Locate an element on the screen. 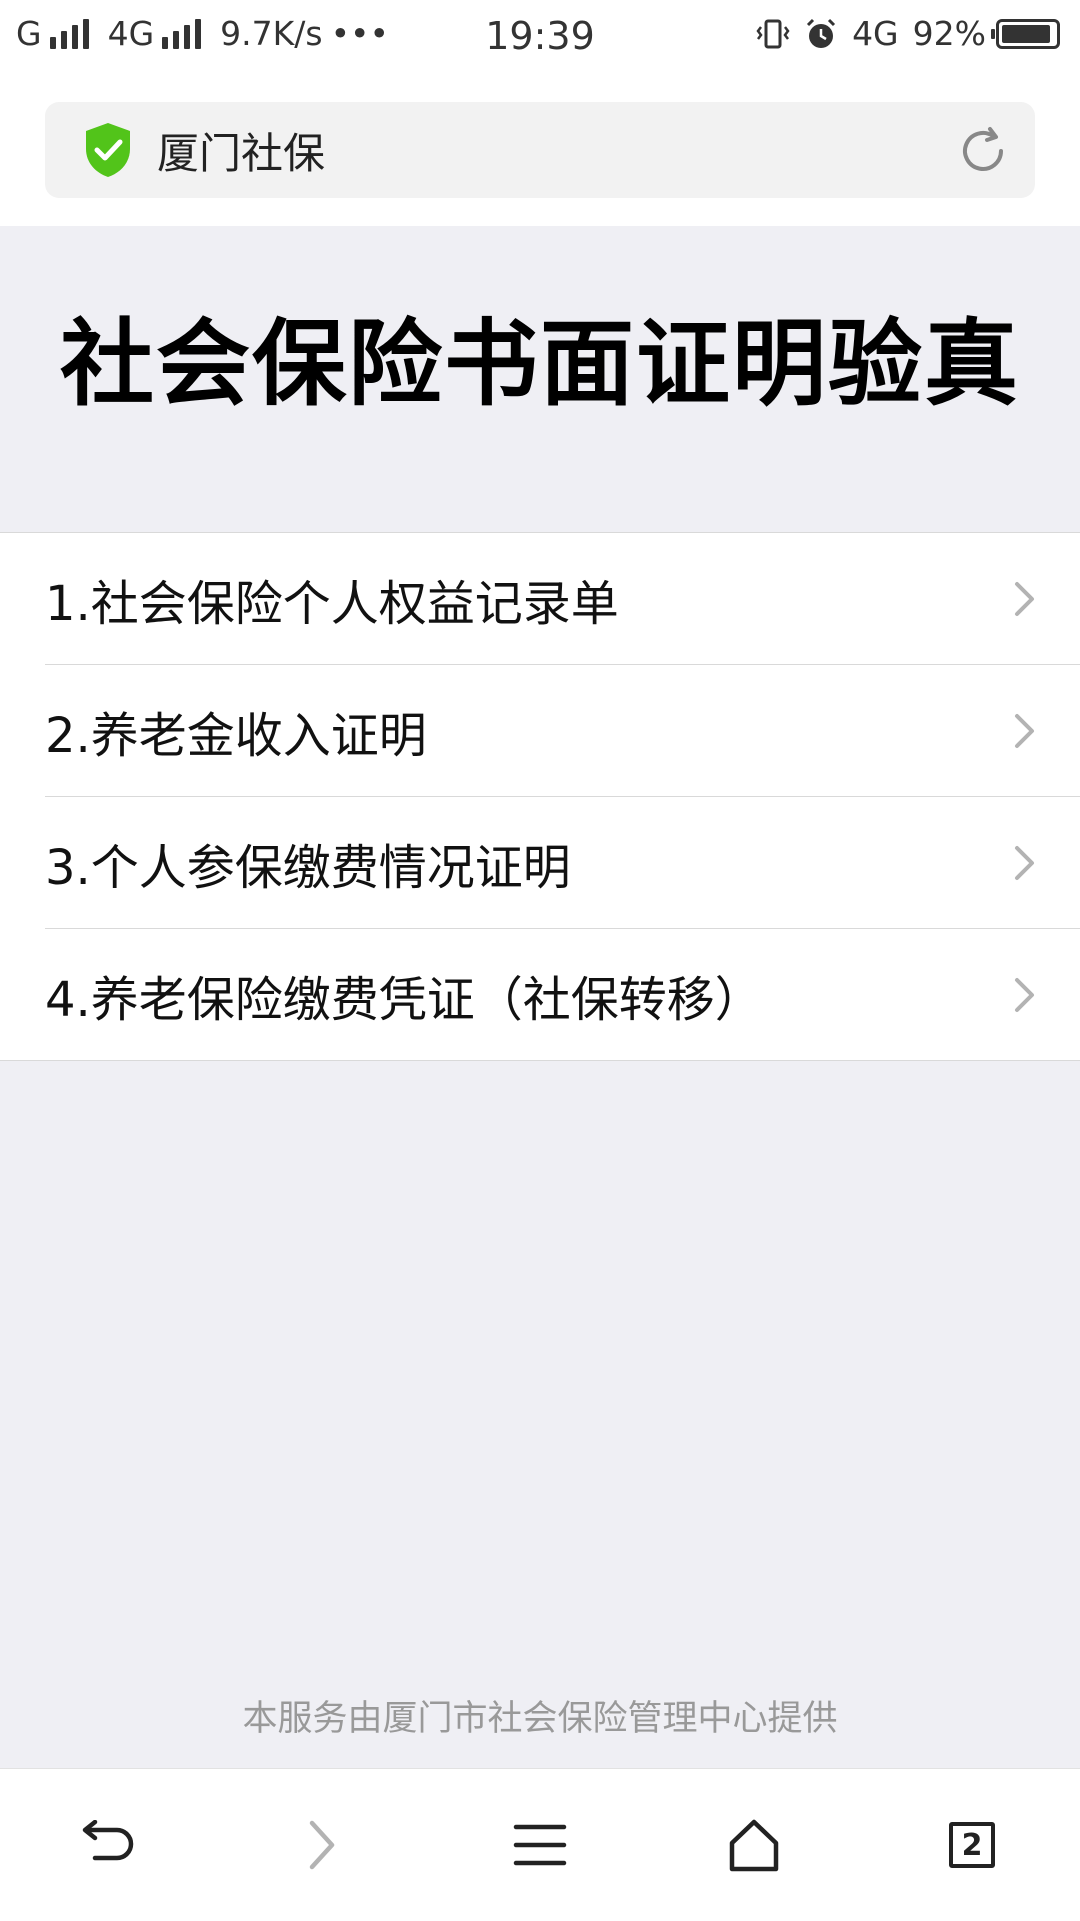 This screenshot has height=1921, width=1080. forward-button is located at coordinates (322, 1845).